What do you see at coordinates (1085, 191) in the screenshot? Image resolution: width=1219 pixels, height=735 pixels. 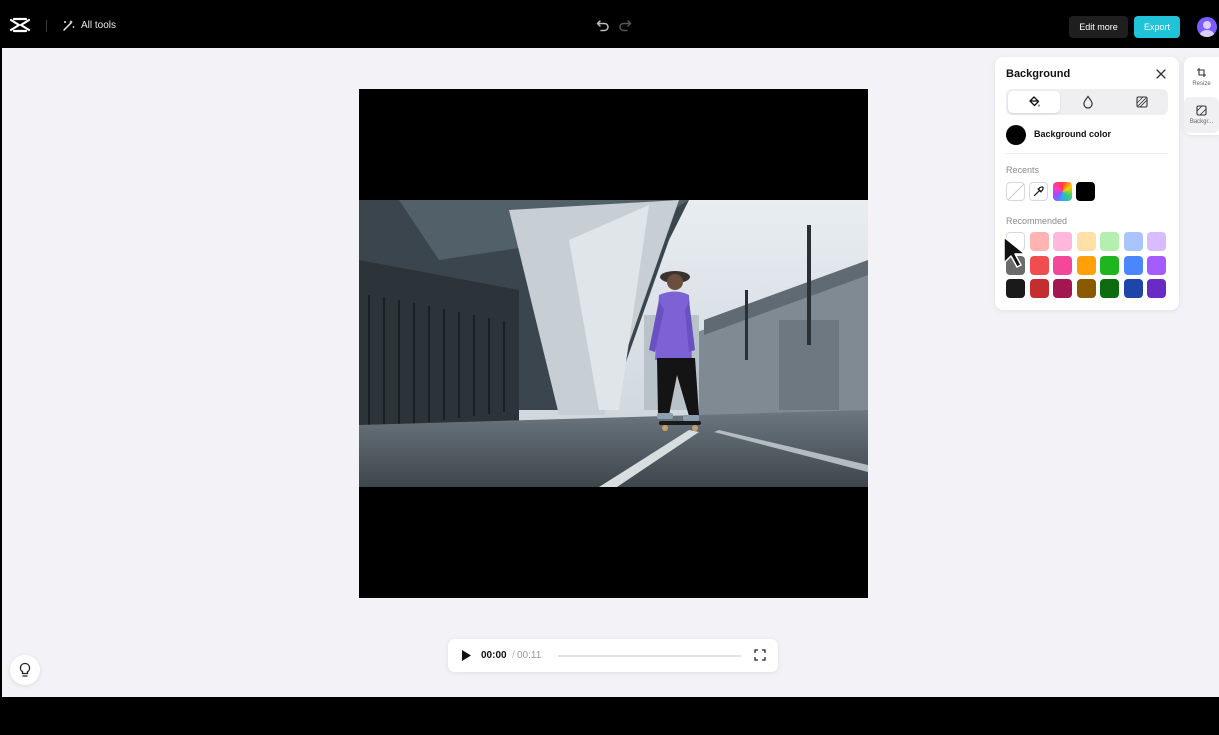 I see `recent-color-swatch` at bounding box center [1085, 191].